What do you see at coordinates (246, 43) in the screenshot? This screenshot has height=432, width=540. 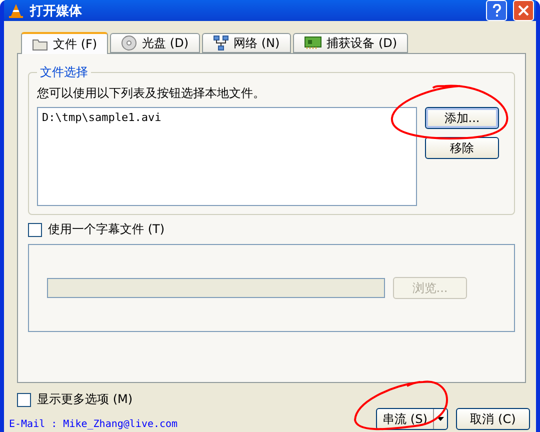 I see `tab: 网络 (N)` at bounding box center [246, 43].